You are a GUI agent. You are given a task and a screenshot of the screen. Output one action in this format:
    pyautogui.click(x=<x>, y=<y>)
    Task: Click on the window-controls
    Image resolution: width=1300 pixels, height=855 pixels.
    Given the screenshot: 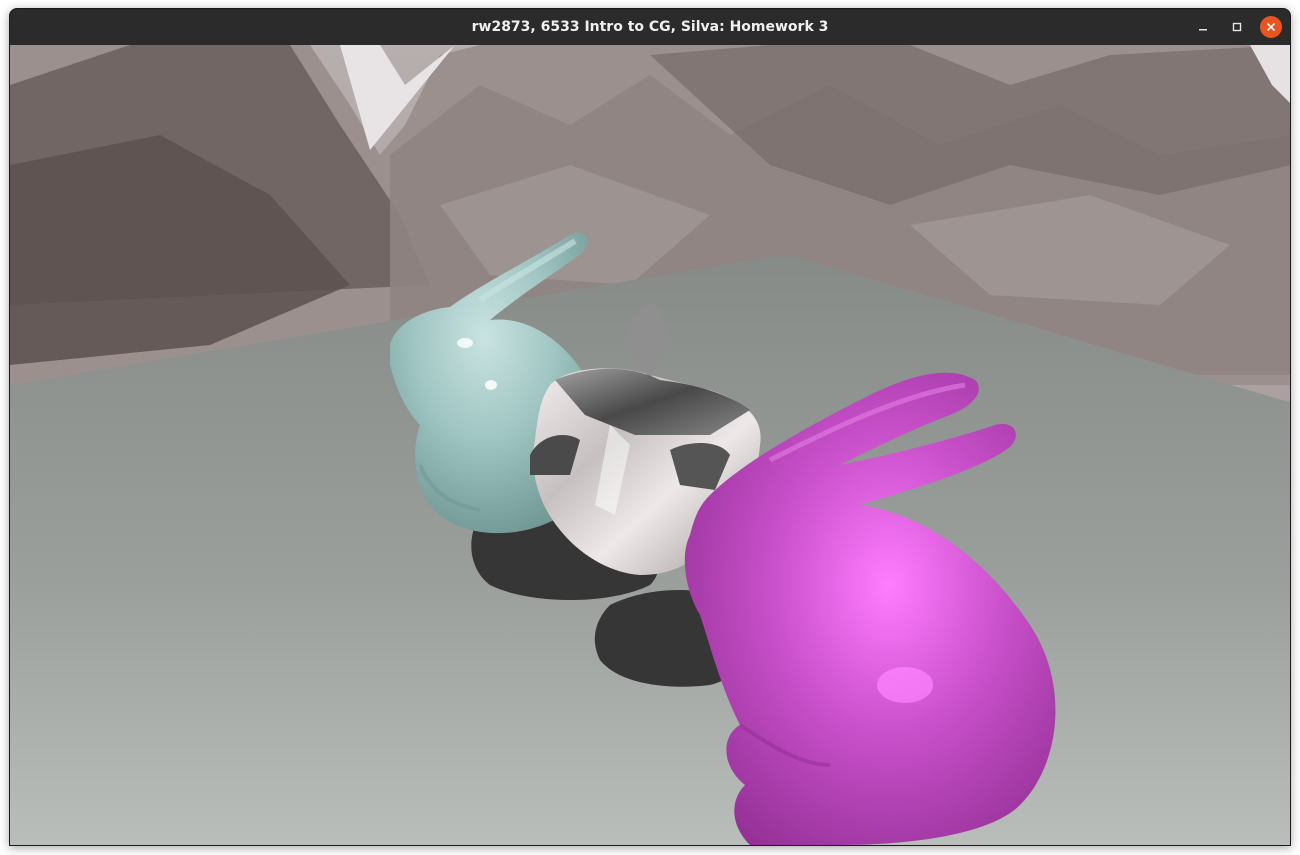 What is the action you would take?
    pyautogui.click(x=1237, y=27)
    